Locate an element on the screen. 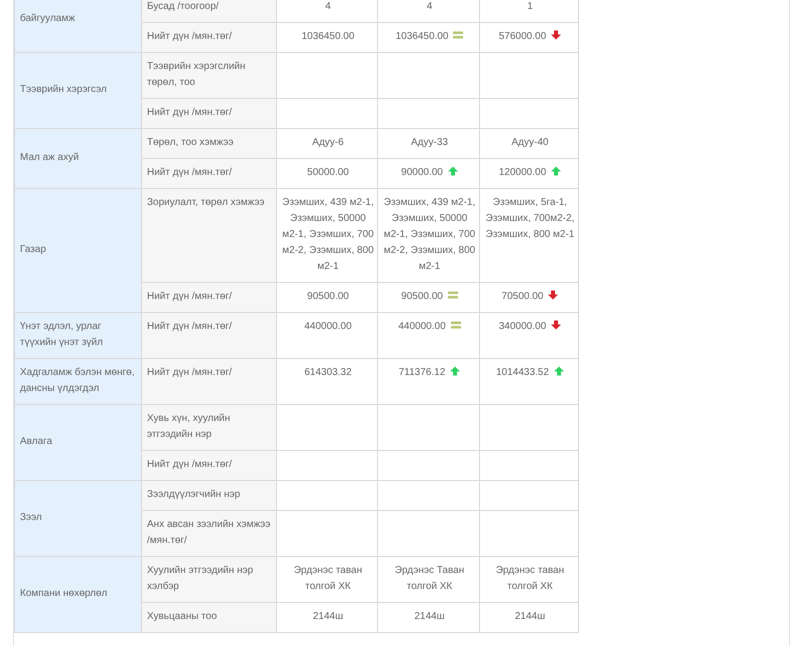 This screenshot has height=646, width=800. category-cell: Хадгаламж бэлэн мөнгө, дансны үлдэгдэл is located at coordinates (78, 381).